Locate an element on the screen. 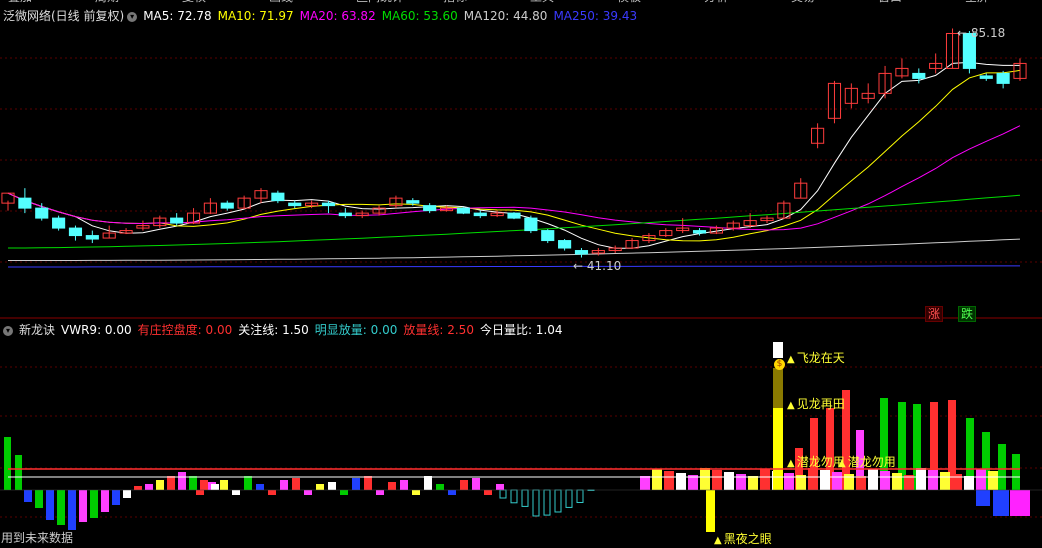 This screenshot has height=548, width=1042. ma120-line is located at coordinates (514, 249).